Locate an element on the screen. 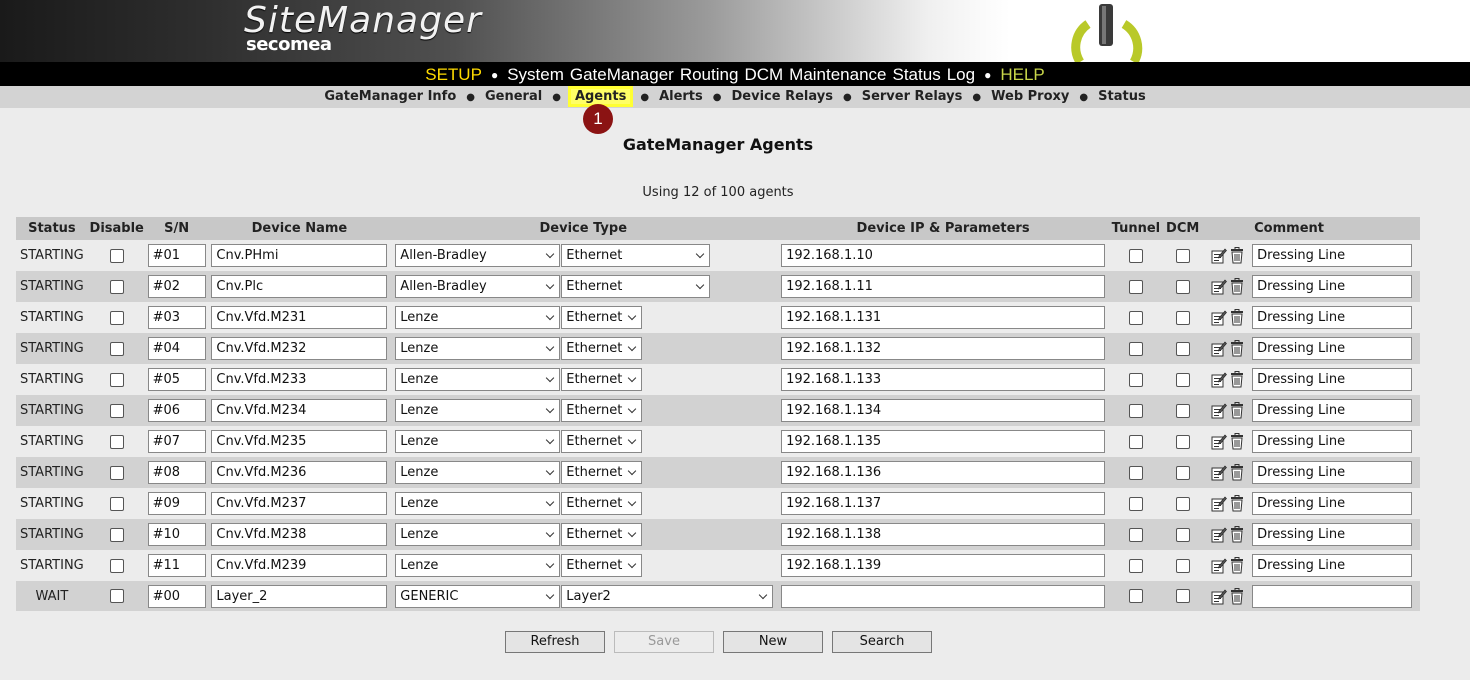  topnav-item-dcm: DCM is located at coordinates (763, 74).